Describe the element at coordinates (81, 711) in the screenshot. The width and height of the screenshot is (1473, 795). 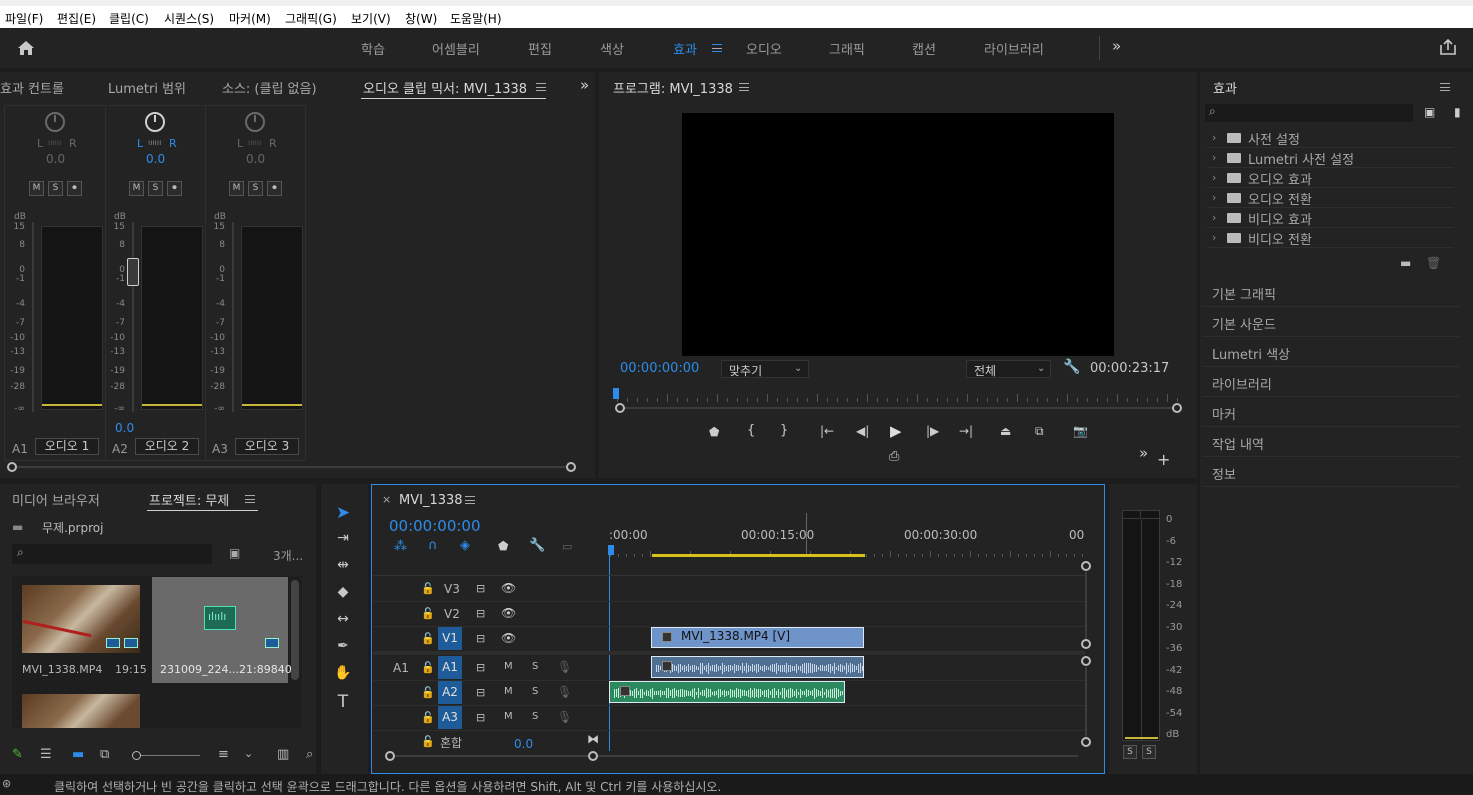
I see `clip-thumbnail-video` at that location.